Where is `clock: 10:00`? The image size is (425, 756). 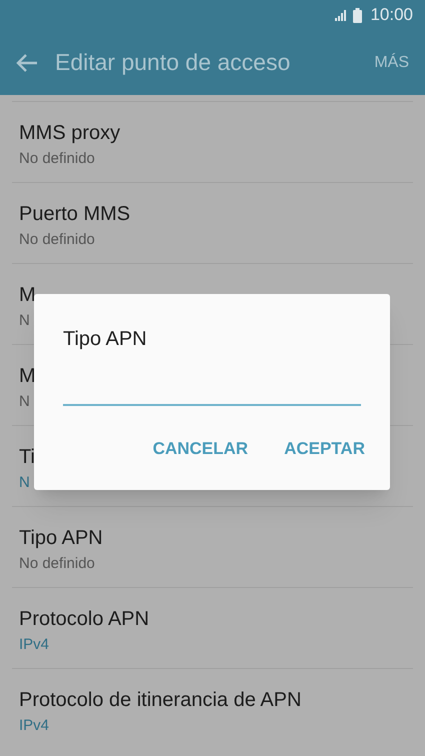 clock: 10:00 is located at coordinates (391, 15).